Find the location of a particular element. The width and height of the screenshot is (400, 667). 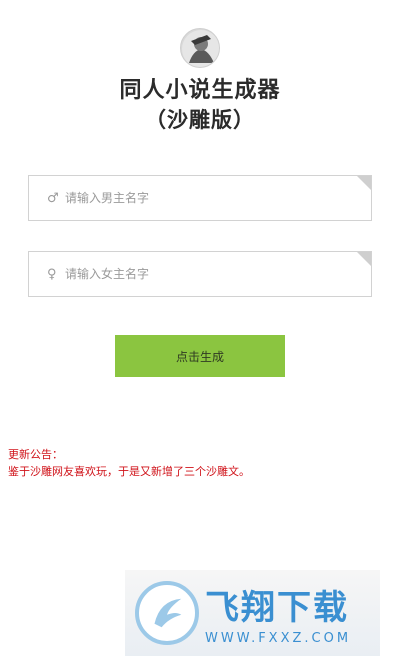

male-name-field: ♂ is located at coordinates (200, 198).